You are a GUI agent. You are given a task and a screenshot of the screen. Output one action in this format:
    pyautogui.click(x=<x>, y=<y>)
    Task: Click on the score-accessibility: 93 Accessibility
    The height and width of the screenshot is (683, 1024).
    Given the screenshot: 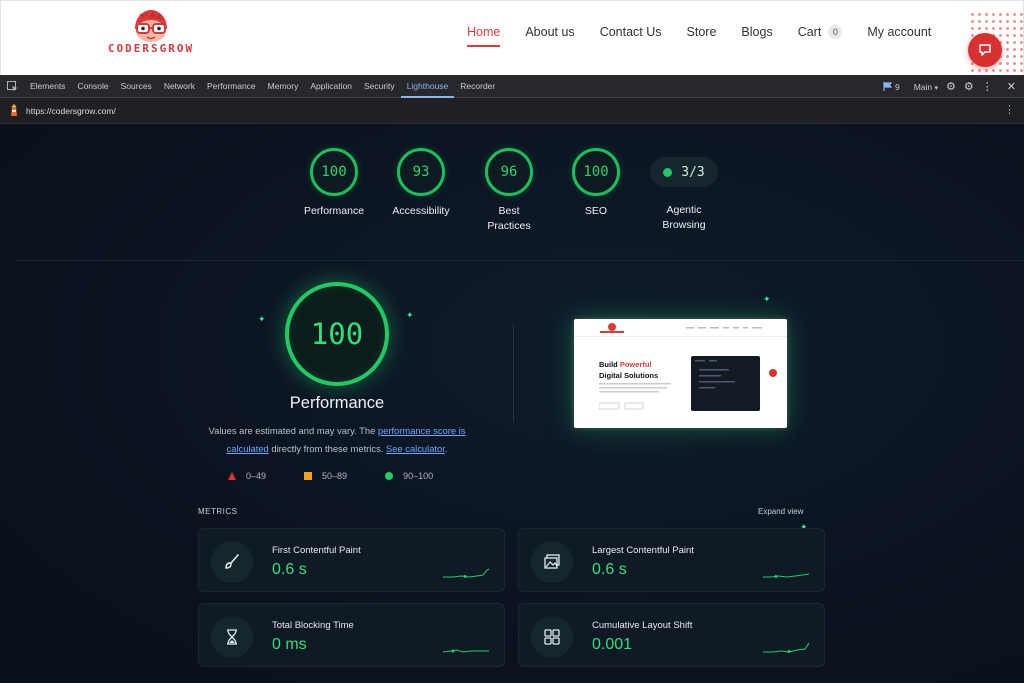 What is the action you would take?
    pyautogui.click(x=421, y=183)
    